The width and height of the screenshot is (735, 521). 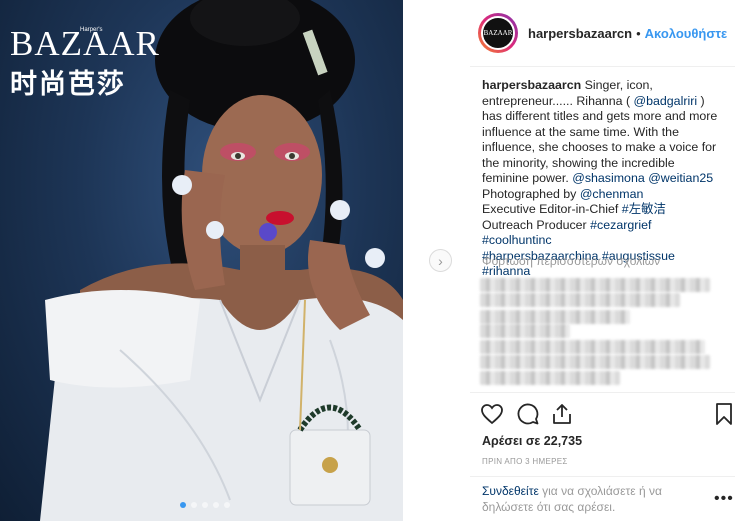 I want to click on avatar: BAZAAR, so click(x=498, y=33).